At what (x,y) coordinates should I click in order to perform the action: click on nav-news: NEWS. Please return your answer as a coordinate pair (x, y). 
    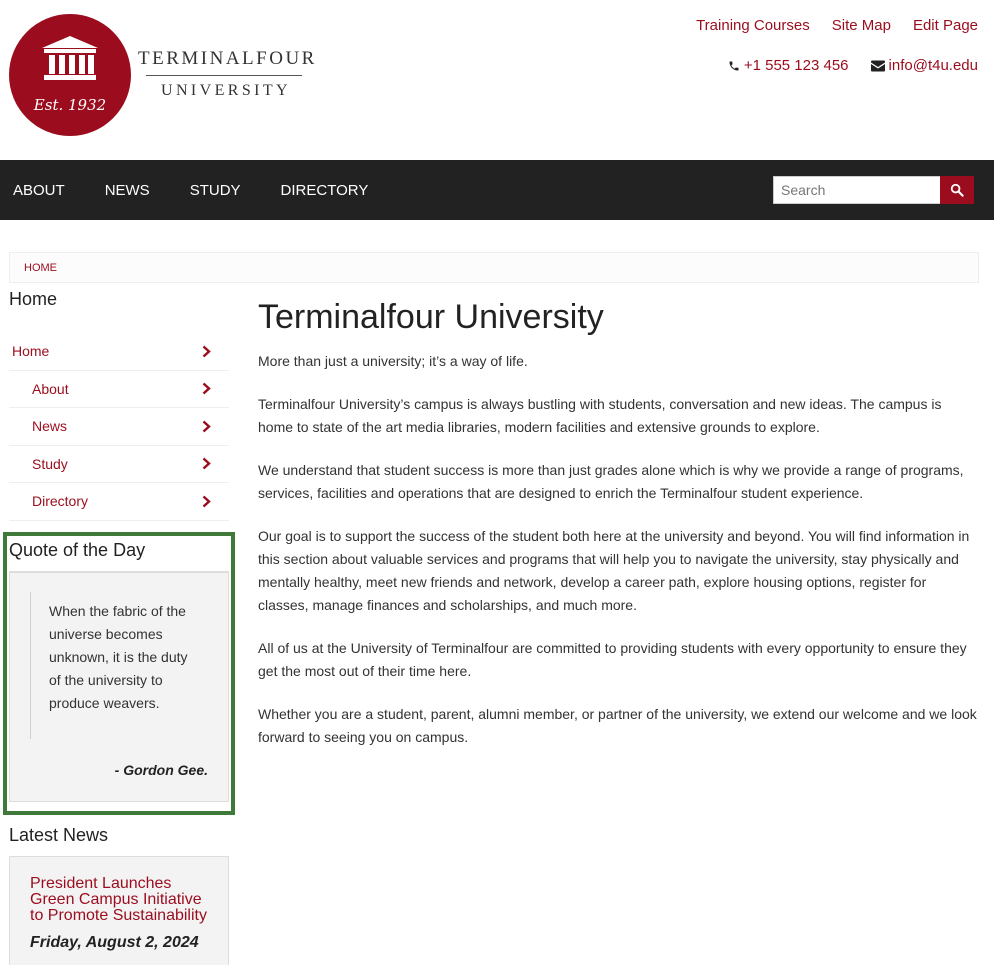
    Looking at the image, I should click on (127, 190).